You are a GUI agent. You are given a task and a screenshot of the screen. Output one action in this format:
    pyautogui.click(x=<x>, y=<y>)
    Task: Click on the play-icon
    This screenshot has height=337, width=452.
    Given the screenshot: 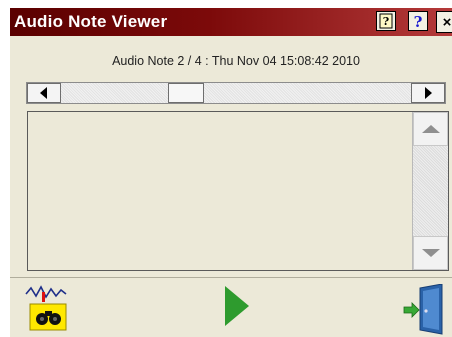 What is the action you would take?
    pyautogui.click(x=237, y=306)
    